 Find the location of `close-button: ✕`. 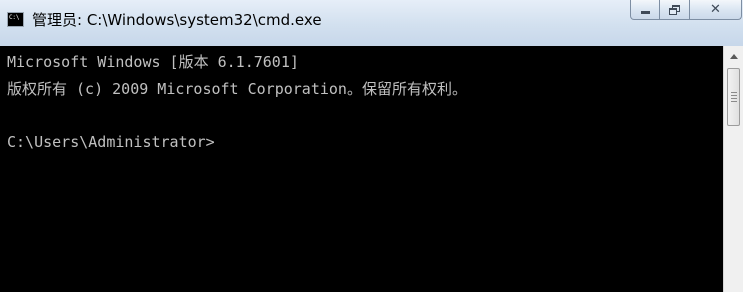

close-button: ✕ is located at coordinates (716, 10).